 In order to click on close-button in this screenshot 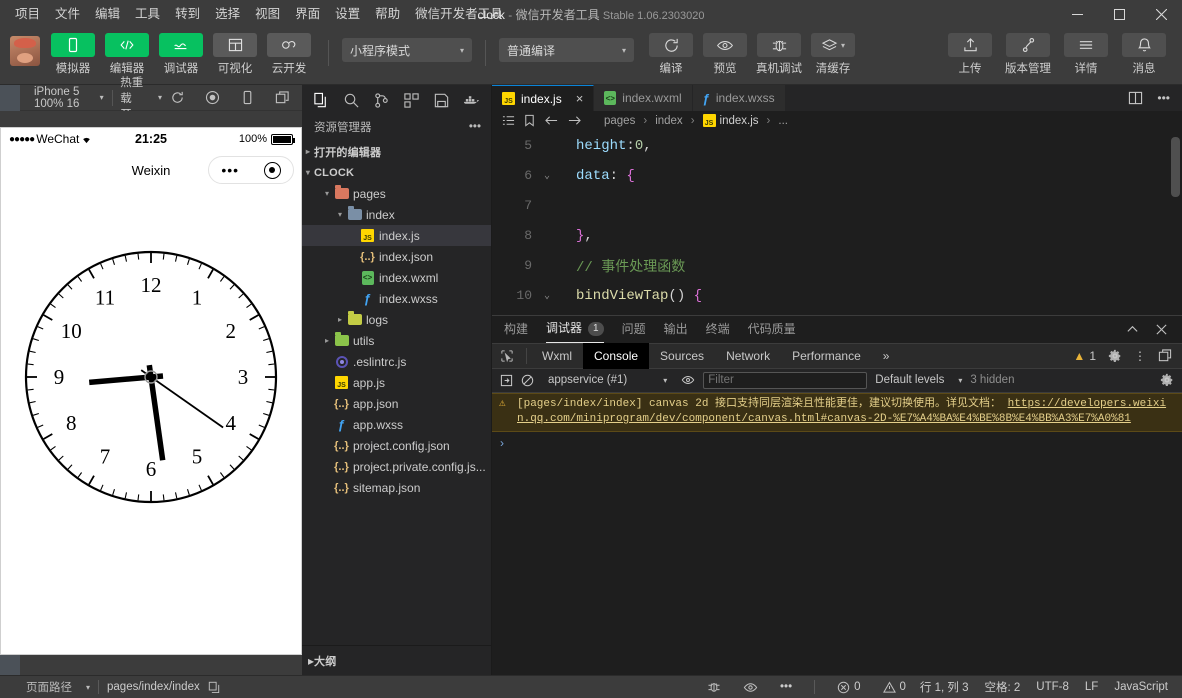, I will do `click(1161, 14)`.